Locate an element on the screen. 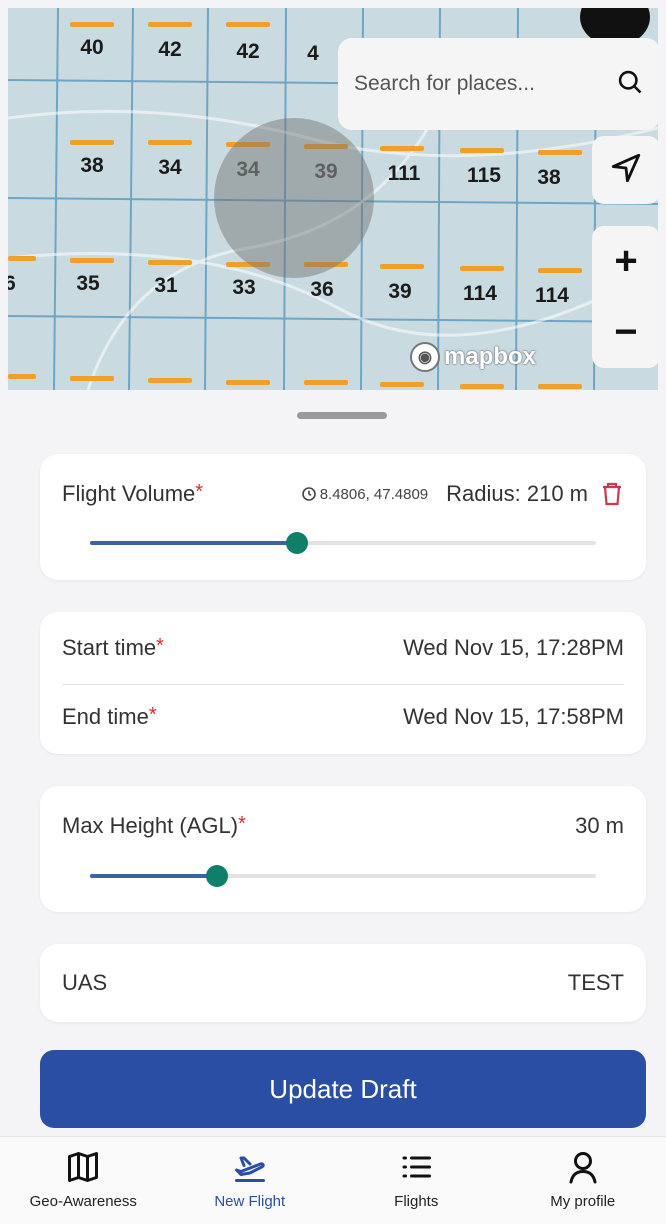 The height and width of the screenshot is (1224, 666). max-height-card: Max Height (AGL)* 30 m is located at coordinates (343, 849).